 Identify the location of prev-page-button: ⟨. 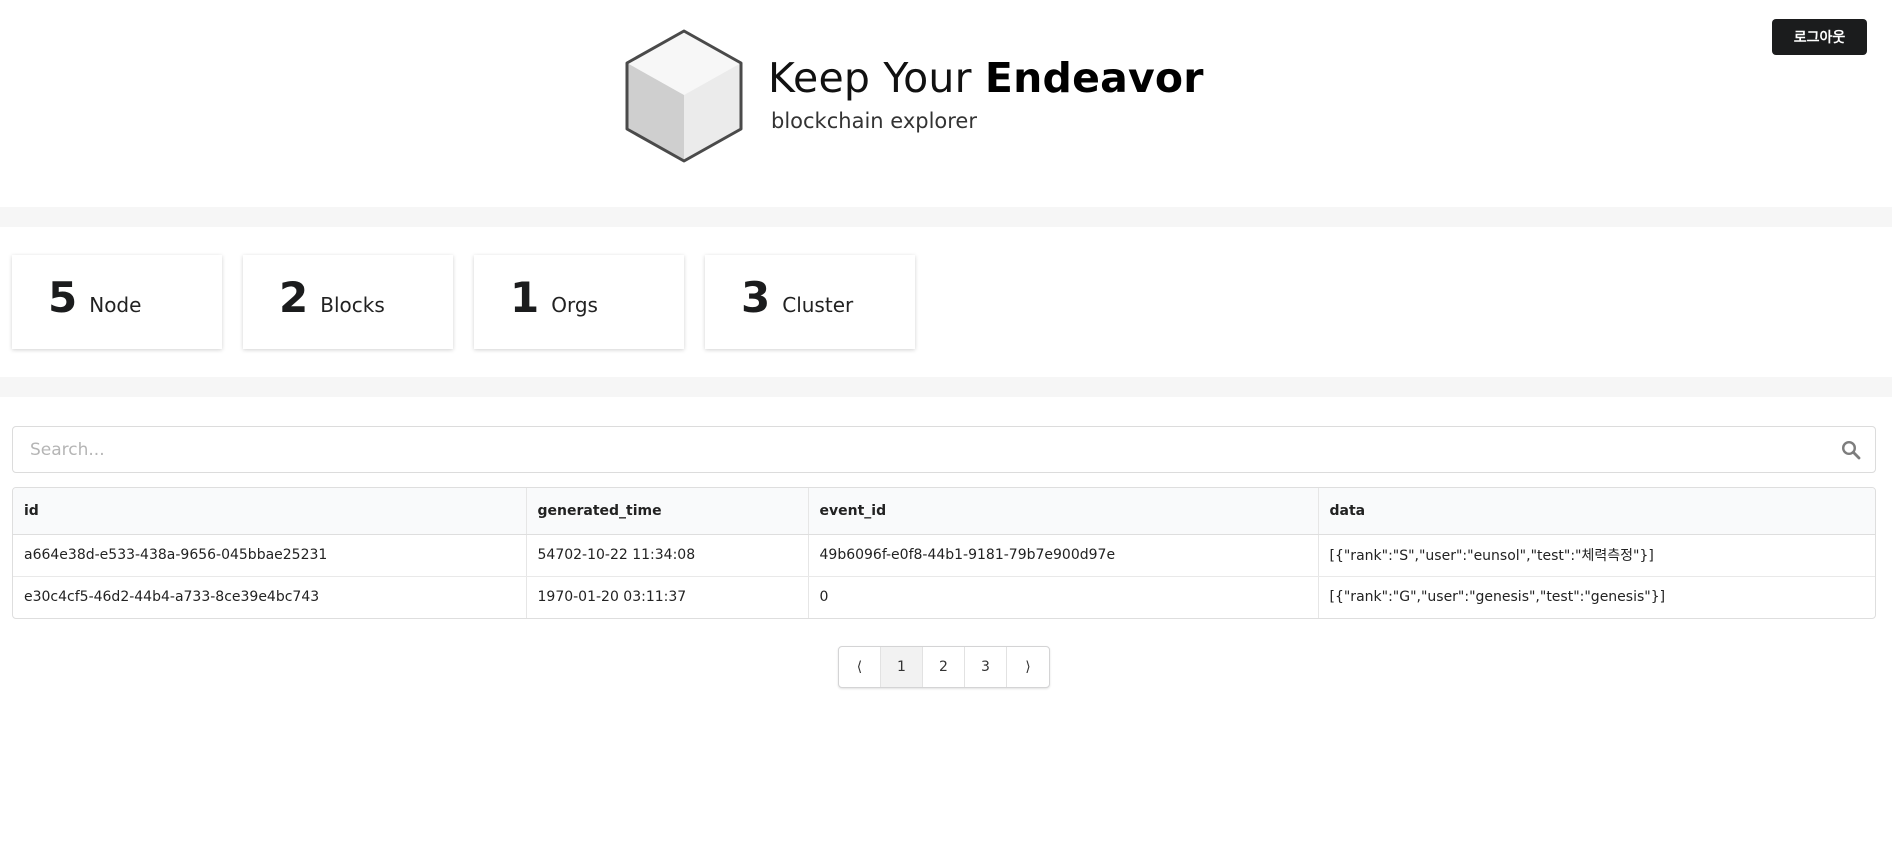
(860, 667).